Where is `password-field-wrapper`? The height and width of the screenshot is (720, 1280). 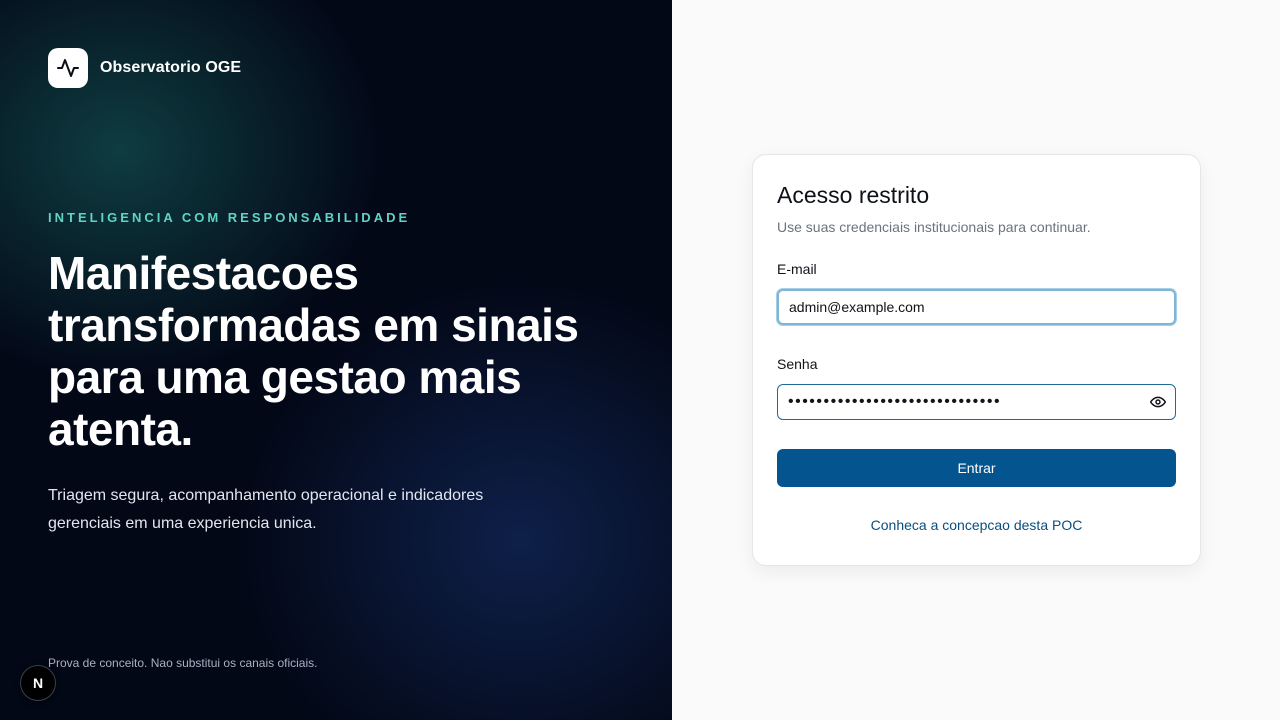 password-field-wrapper is located at coordinates (976, 402).